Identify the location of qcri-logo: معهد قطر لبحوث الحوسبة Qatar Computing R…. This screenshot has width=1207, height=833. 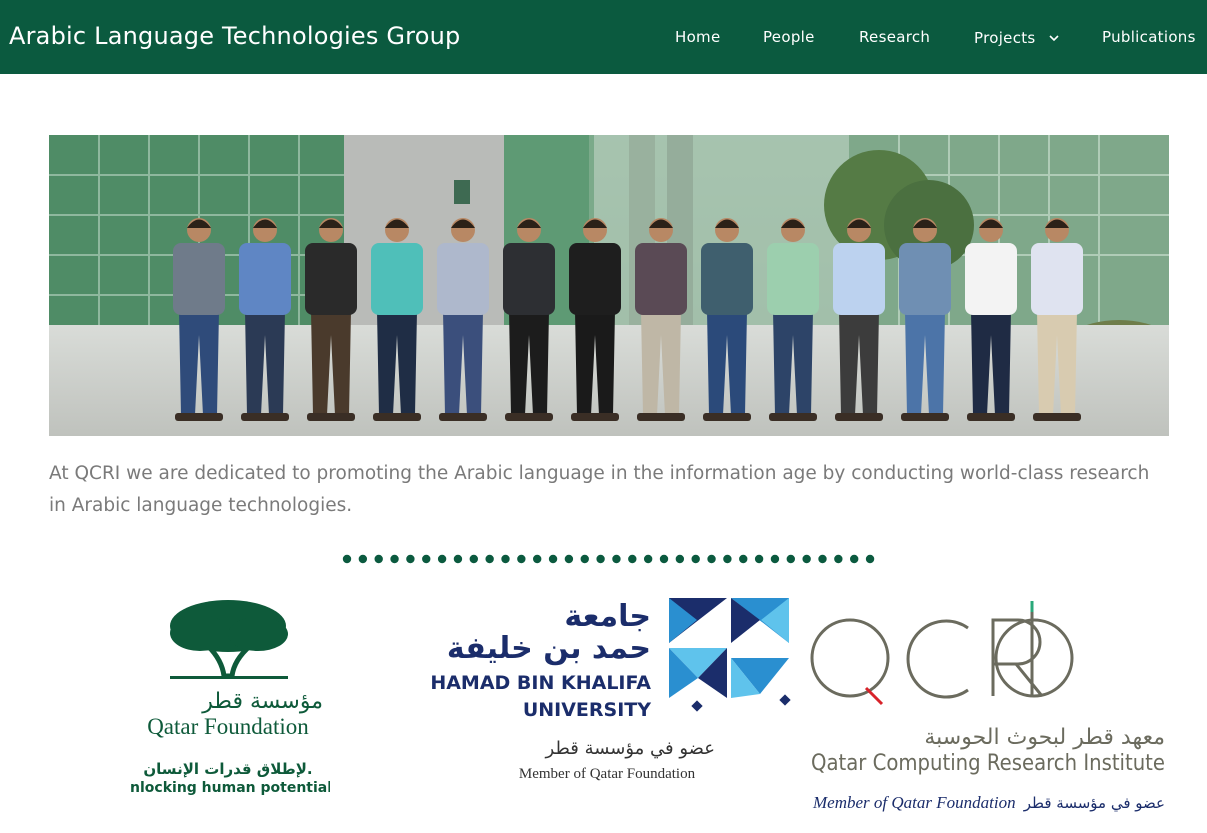
(989, 708).